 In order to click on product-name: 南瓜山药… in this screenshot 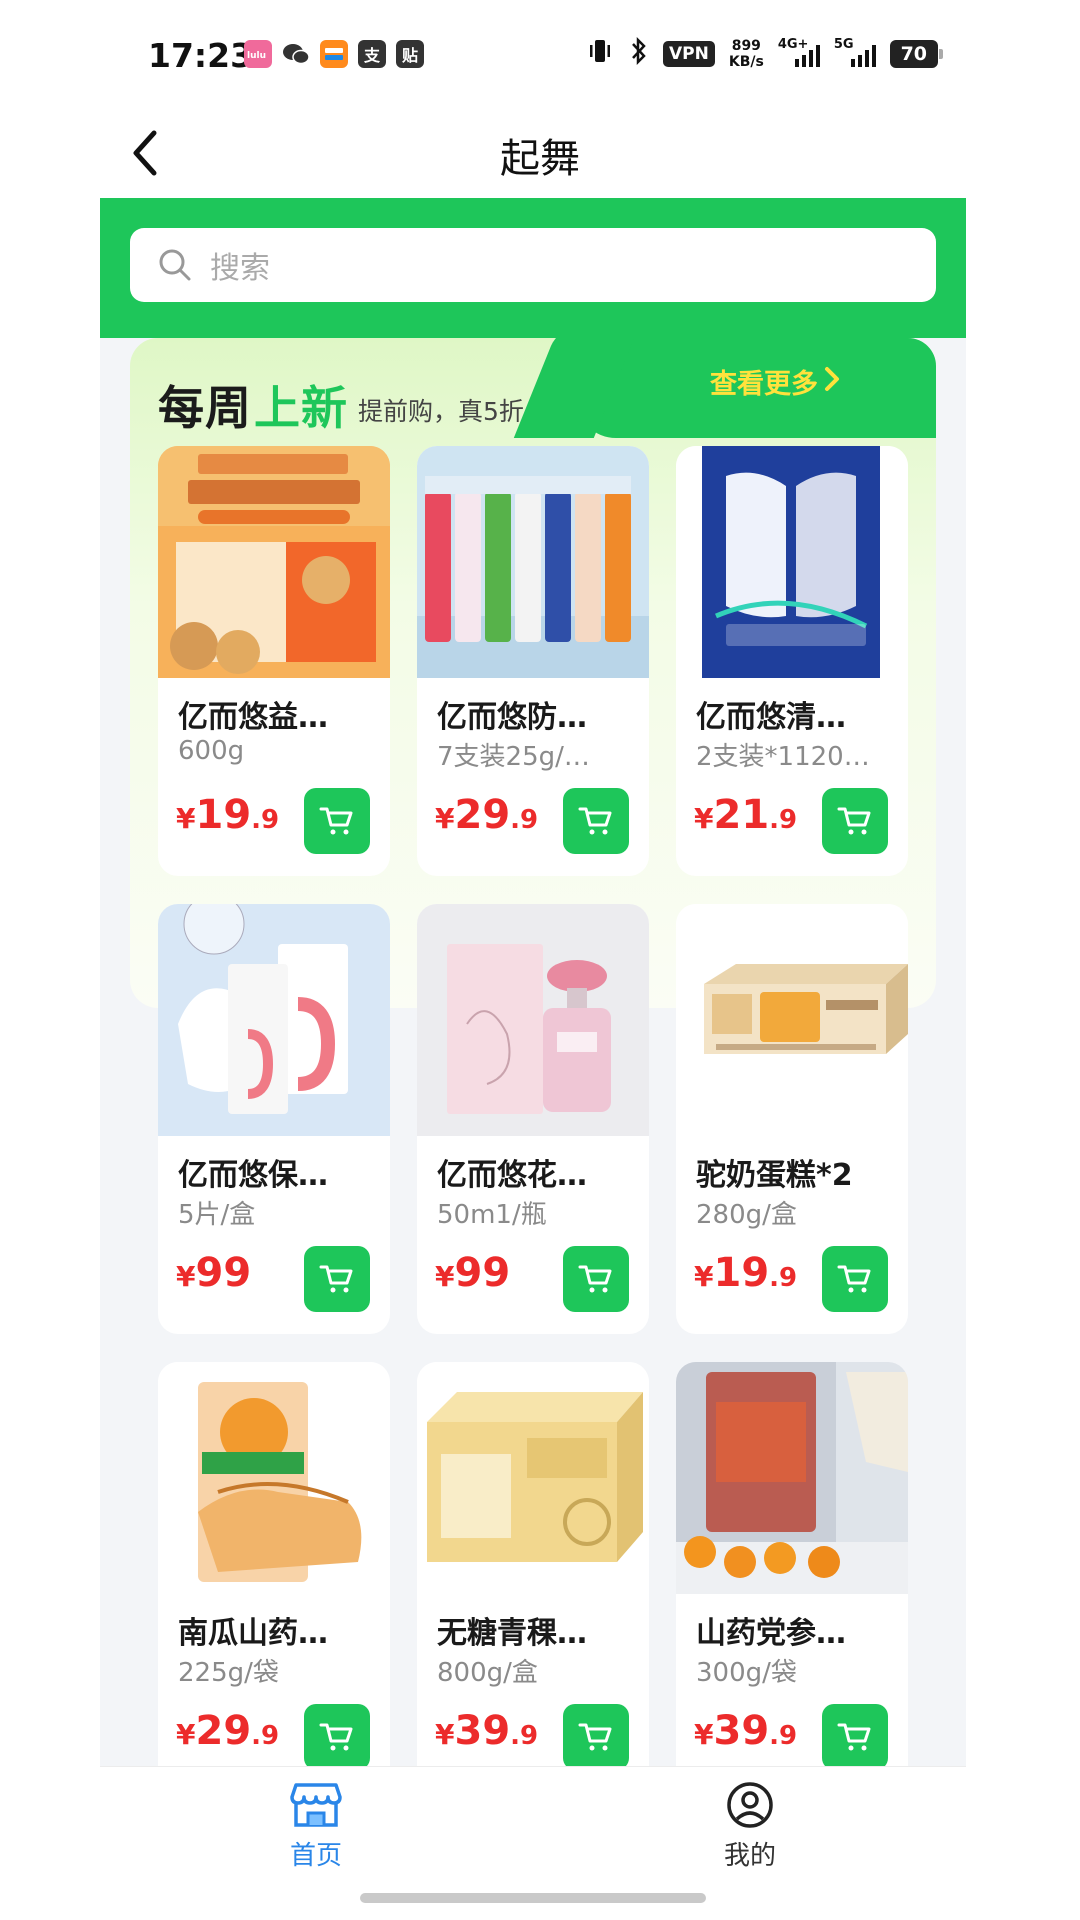, I will do `click(253, 1633)`.